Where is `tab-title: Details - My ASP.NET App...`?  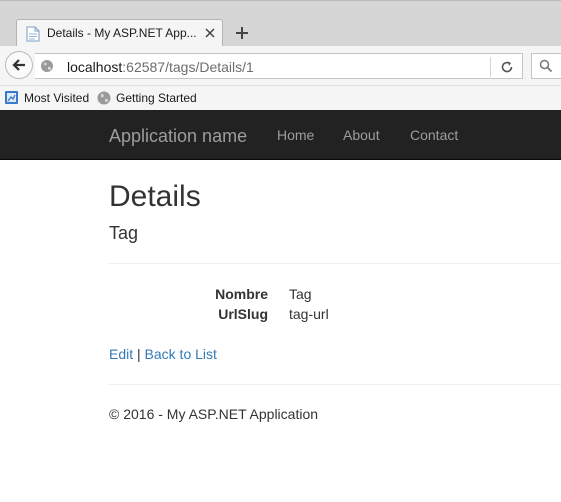 tab-title: Details - My ASP.NET App... is located at coordinates (122, 33).